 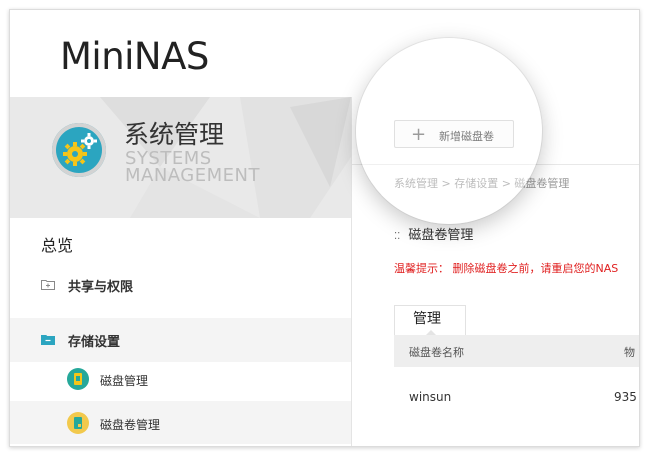 I want to click on sidebar-item-label: 存储设置, so click(x=94, y=342).